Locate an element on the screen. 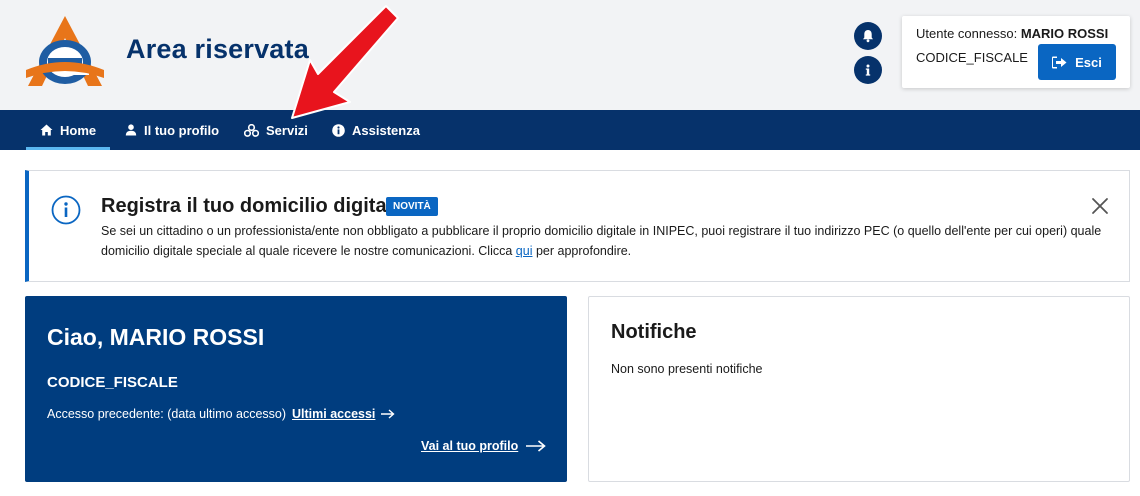  logout-button: Esci is located at coordinates (1077, 62).